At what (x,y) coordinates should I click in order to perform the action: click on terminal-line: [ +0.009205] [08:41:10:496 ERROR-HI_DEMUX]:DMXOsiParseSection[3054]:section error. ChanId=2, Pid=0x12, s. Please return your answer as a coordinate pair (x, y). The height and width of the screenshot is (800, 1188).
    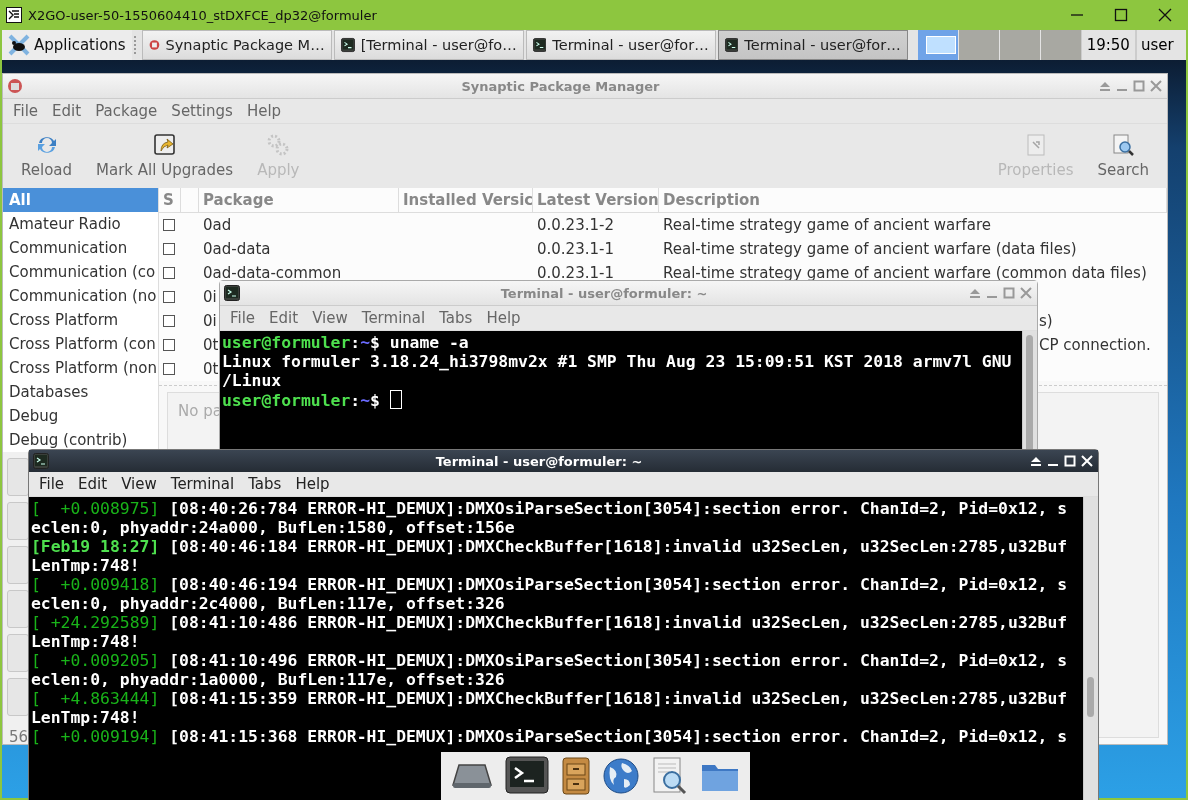
    Looking at the image, I should click on (549, 660).